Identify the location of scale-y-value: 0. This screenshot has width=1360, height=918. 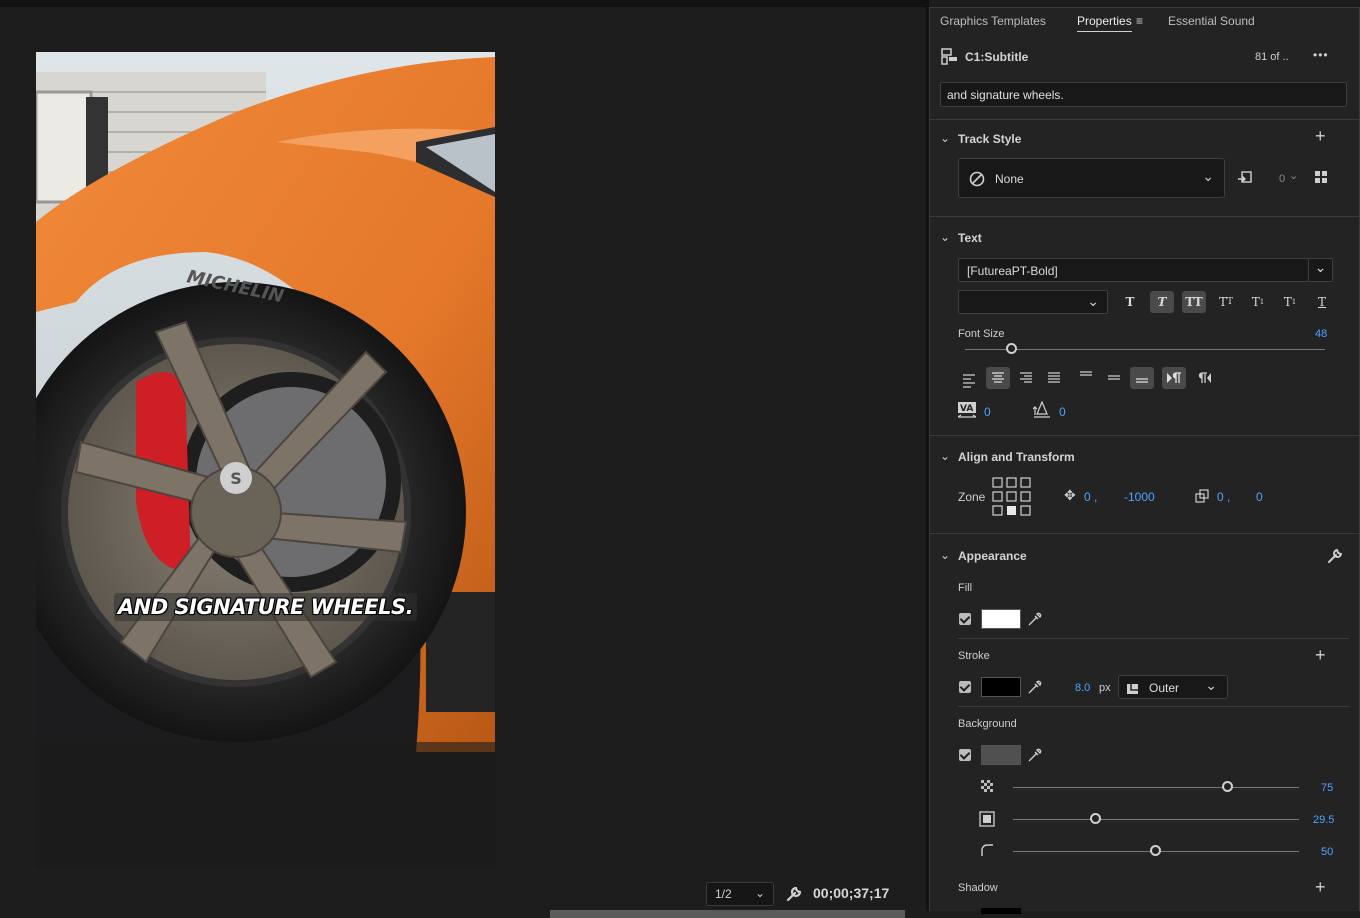
(1259, 497).